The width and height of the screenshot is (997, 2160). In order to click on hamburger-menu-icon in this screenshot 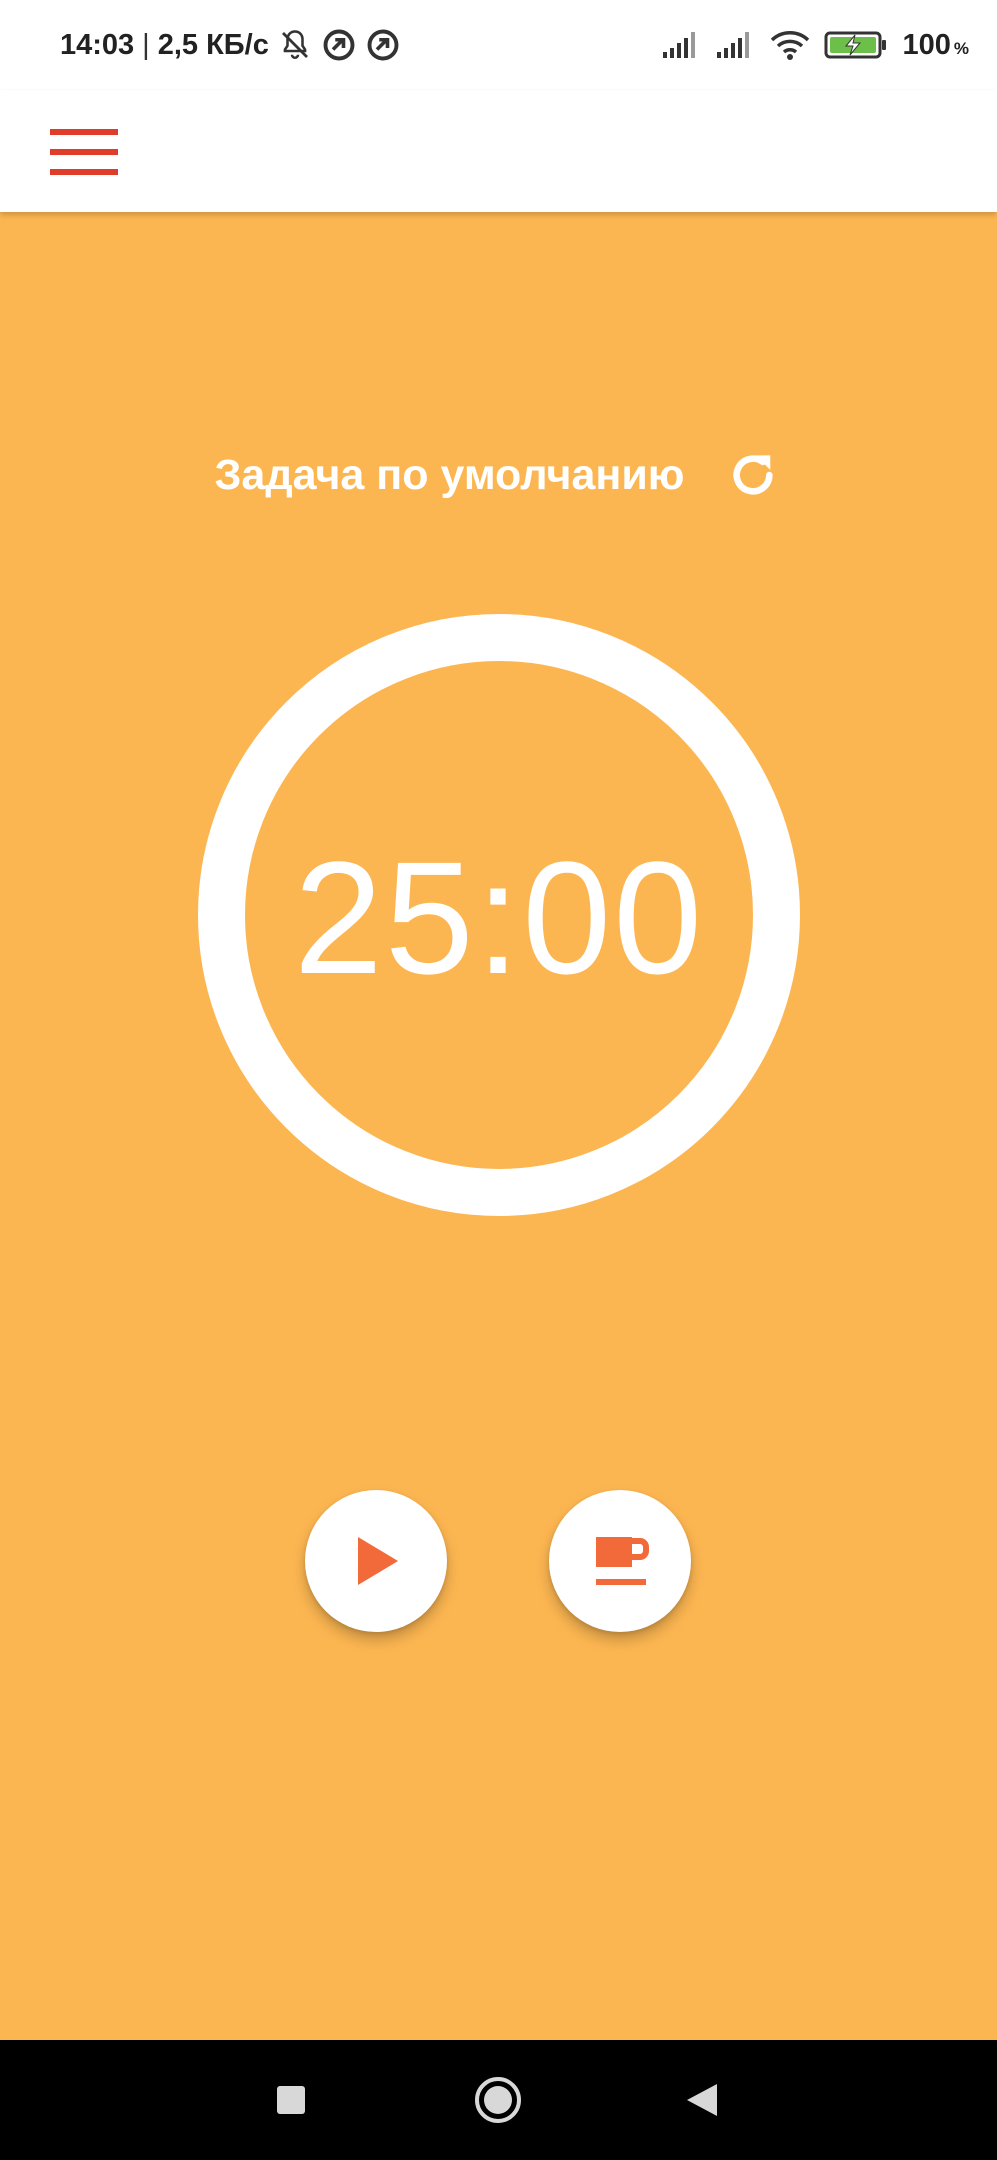, I will do `click(84, 152)`.